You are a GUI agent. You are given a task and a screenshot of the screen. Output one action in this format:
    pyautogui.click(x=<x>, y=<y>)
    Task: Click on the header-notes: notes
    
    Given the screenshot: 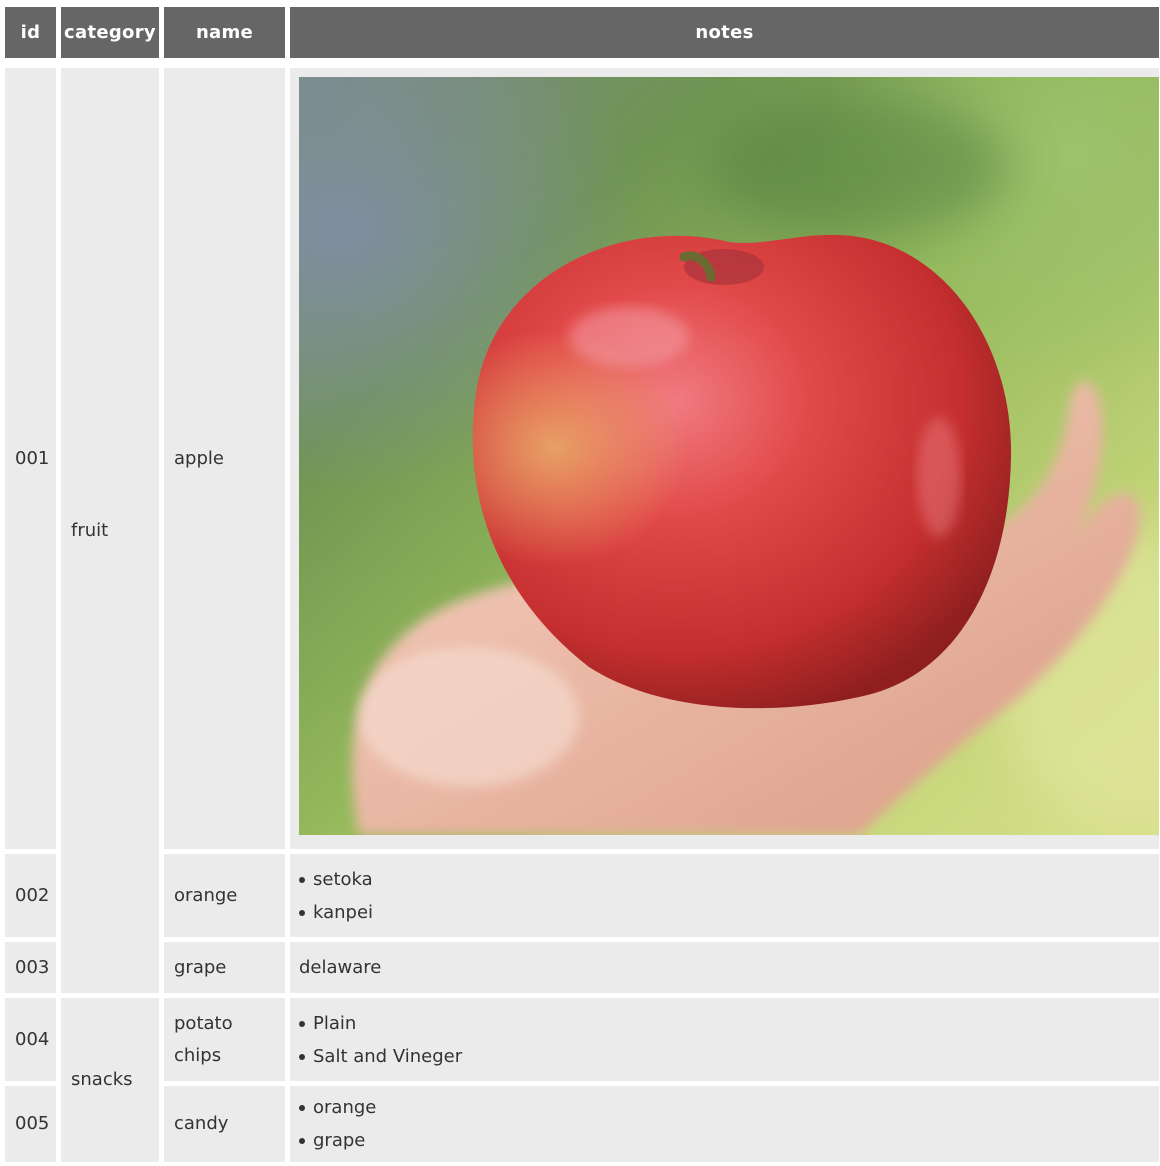 What is the action you would take?
    pyautogui.click(x=724, y=32)
    